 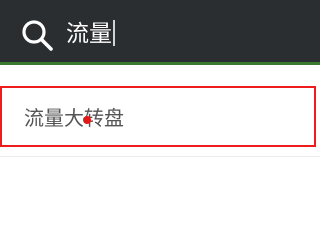 What do you see at coordinates (87, 120) in the screenshot?
I see `tap-marker-dot` at bounding box center [87, 120].